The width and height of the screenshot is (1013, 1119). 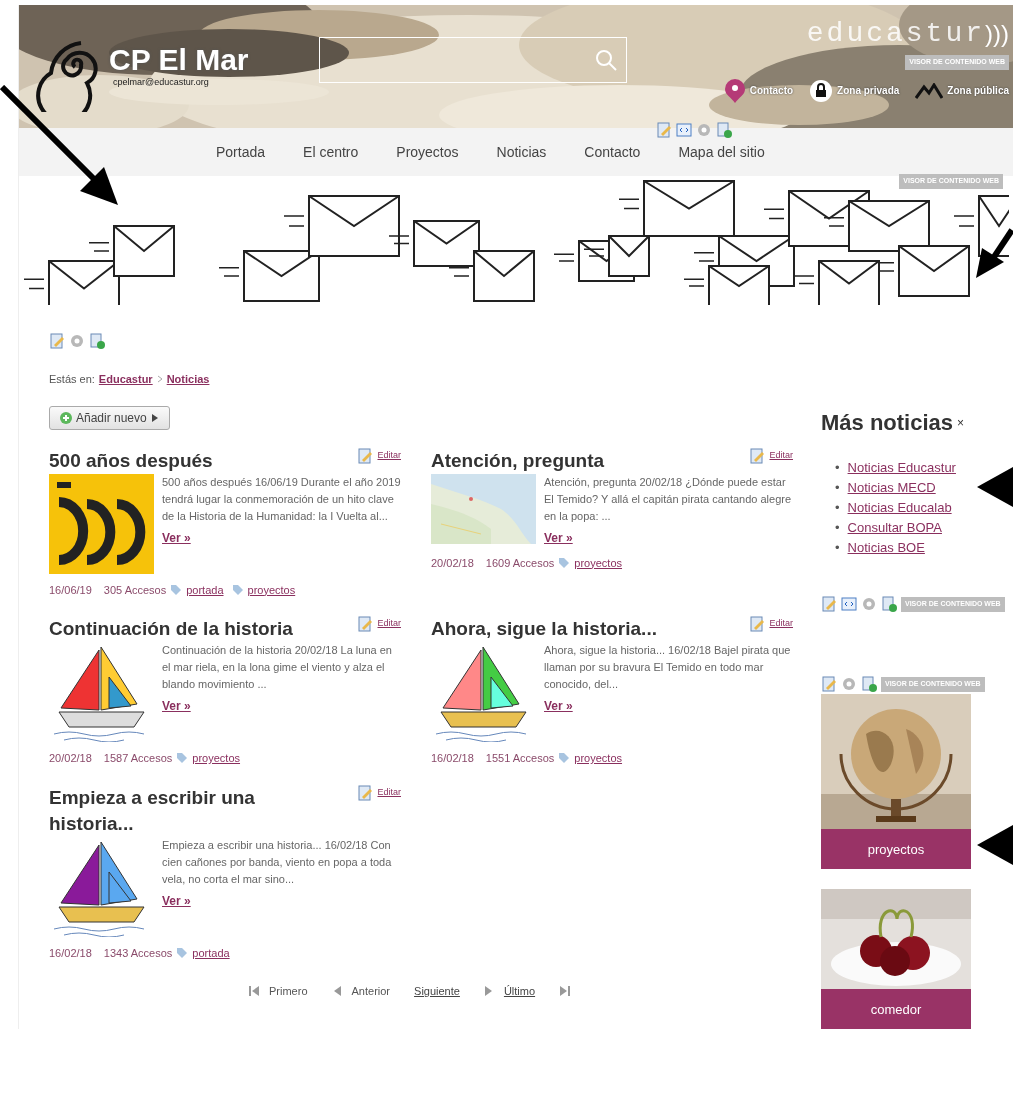 What do you see at coordinates (894, 528) in the screenshot?
I see `news-link: Consultar BOPA` at bounding box center [894, 528].